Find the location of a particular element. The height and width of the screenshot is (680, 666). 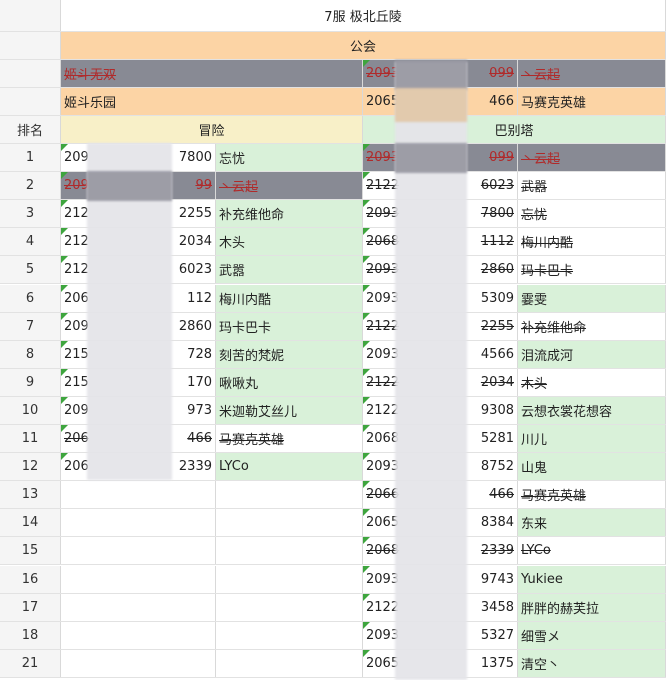

table-row: 16 2093 9743 Yukiee is located at coordinates (333, 579).